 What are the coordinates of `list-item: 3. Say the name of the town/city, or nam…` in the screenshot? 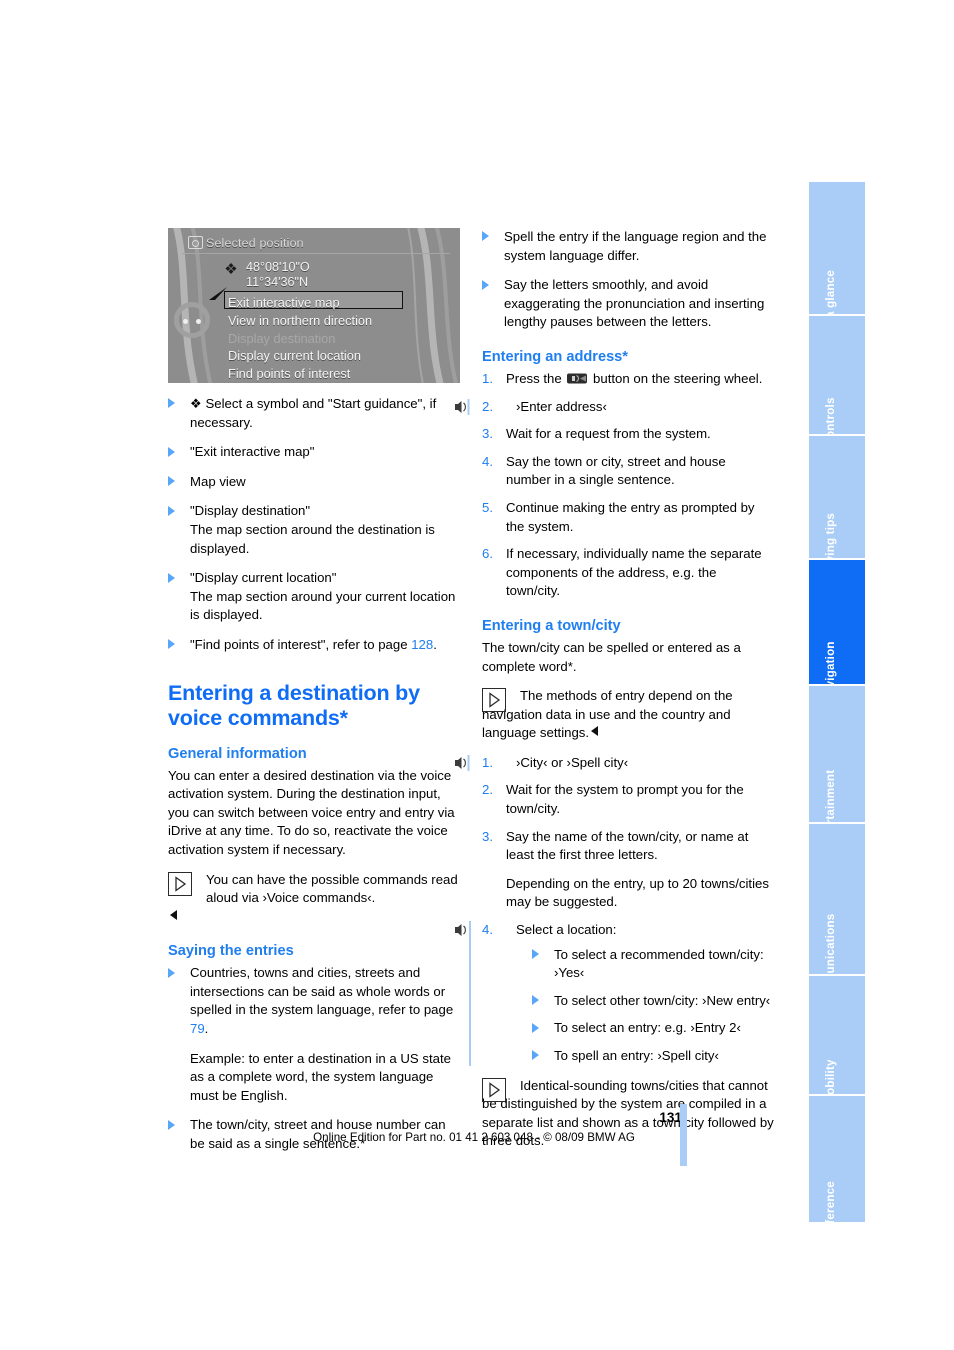 It's located at (628, 870).